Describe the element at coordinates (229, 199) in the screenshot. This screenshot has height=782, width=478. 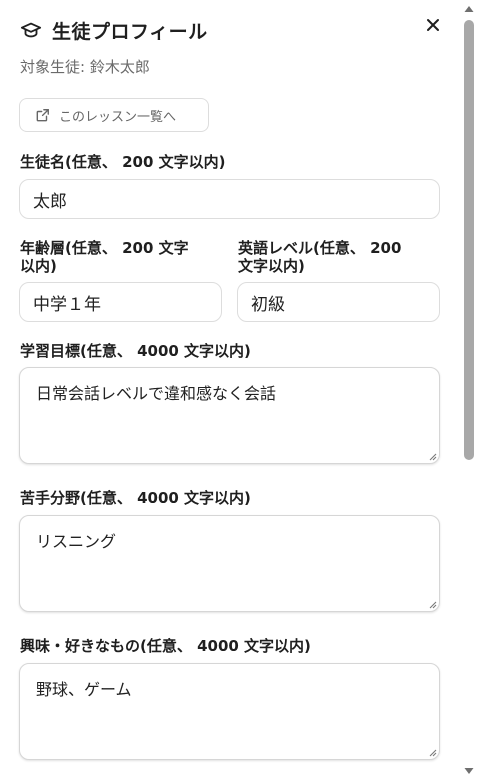
I see `student-name-input: 太郎` at that location.